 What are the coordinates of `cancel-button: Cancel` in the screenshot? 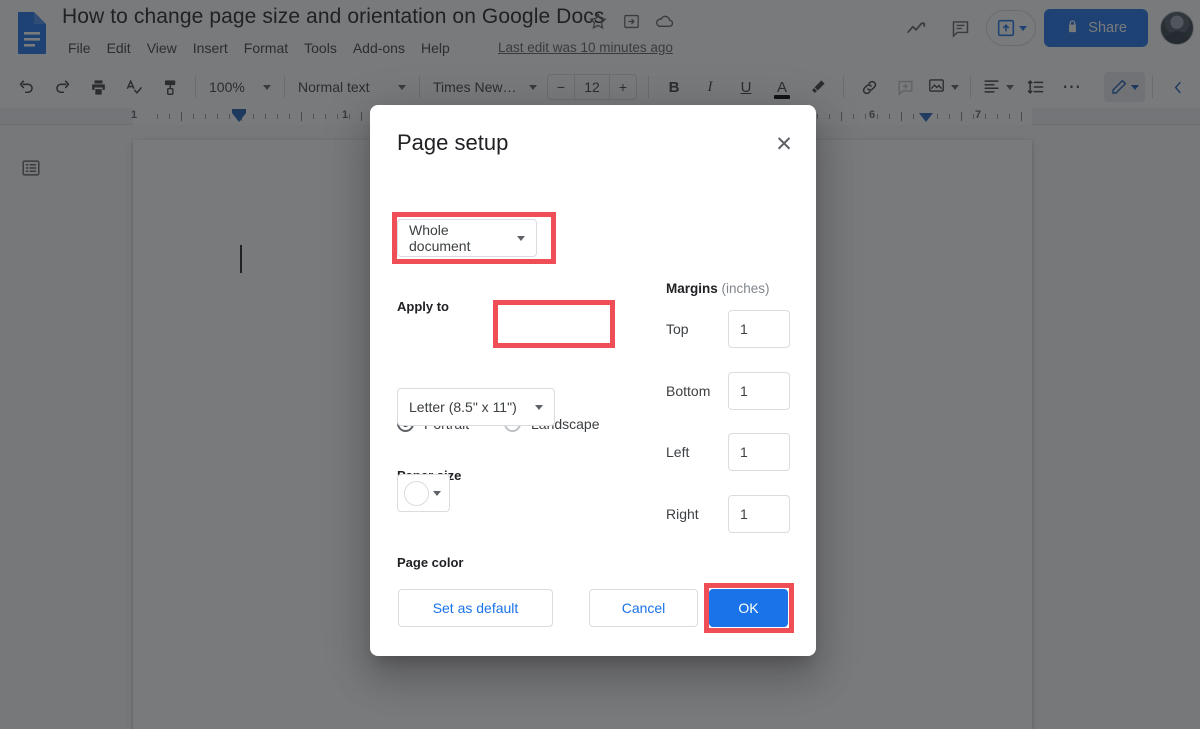 It's located at (643, 608).